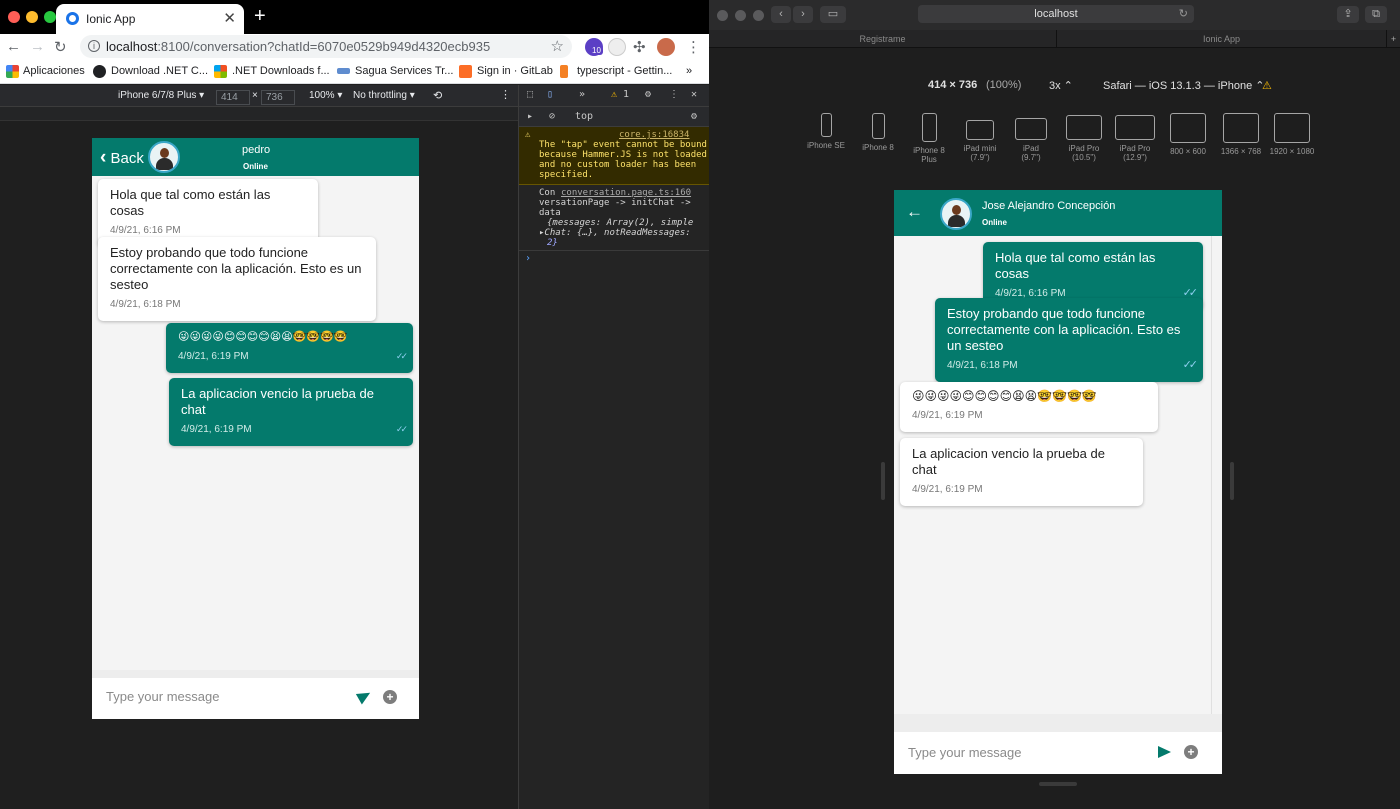 This screenshot has height=809, width=1400. Describe the element at coordinates (161, 95) in the screenshot. I see `device-select: iPhone 6/7/8 Plus ▾` at that location.